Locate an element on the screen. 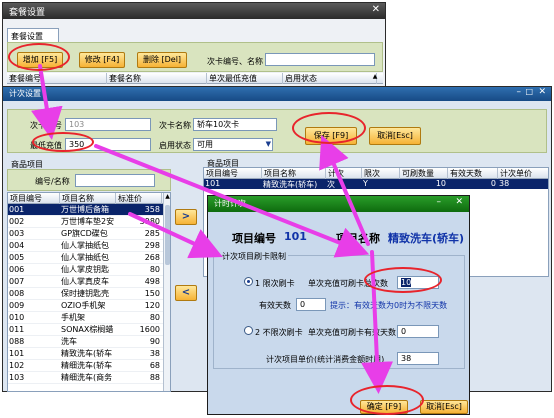 The image size is (554, 418). move-left-button: < is located at coordinates (186, 293).